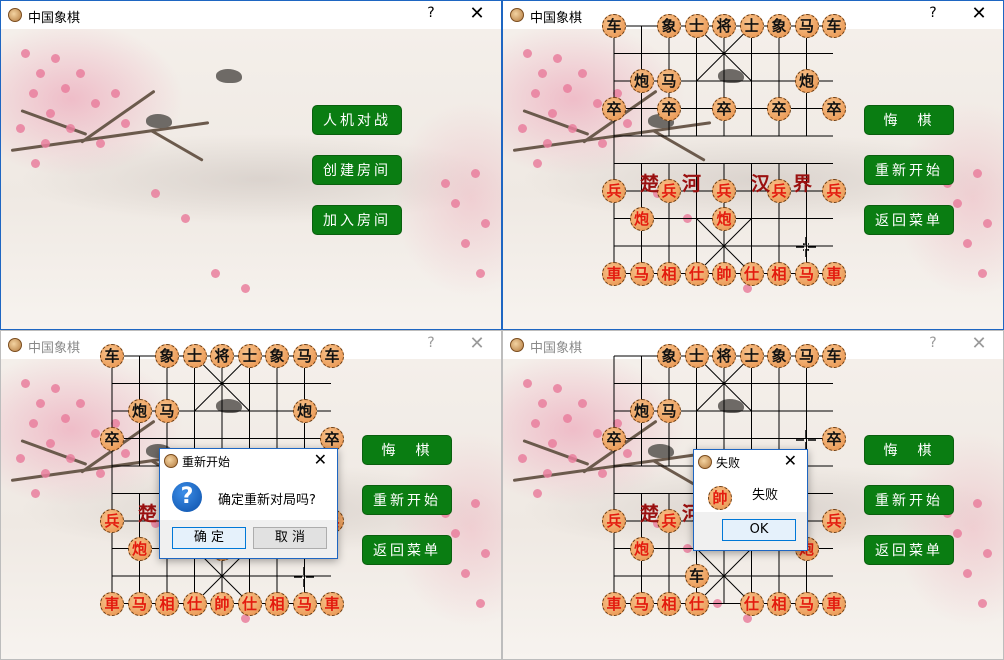 This screenshot has width=1004, height=660. Describe the element at coordinates (357, 220) in the screenshot. I see `join-room-button: 加入房间` at that location.